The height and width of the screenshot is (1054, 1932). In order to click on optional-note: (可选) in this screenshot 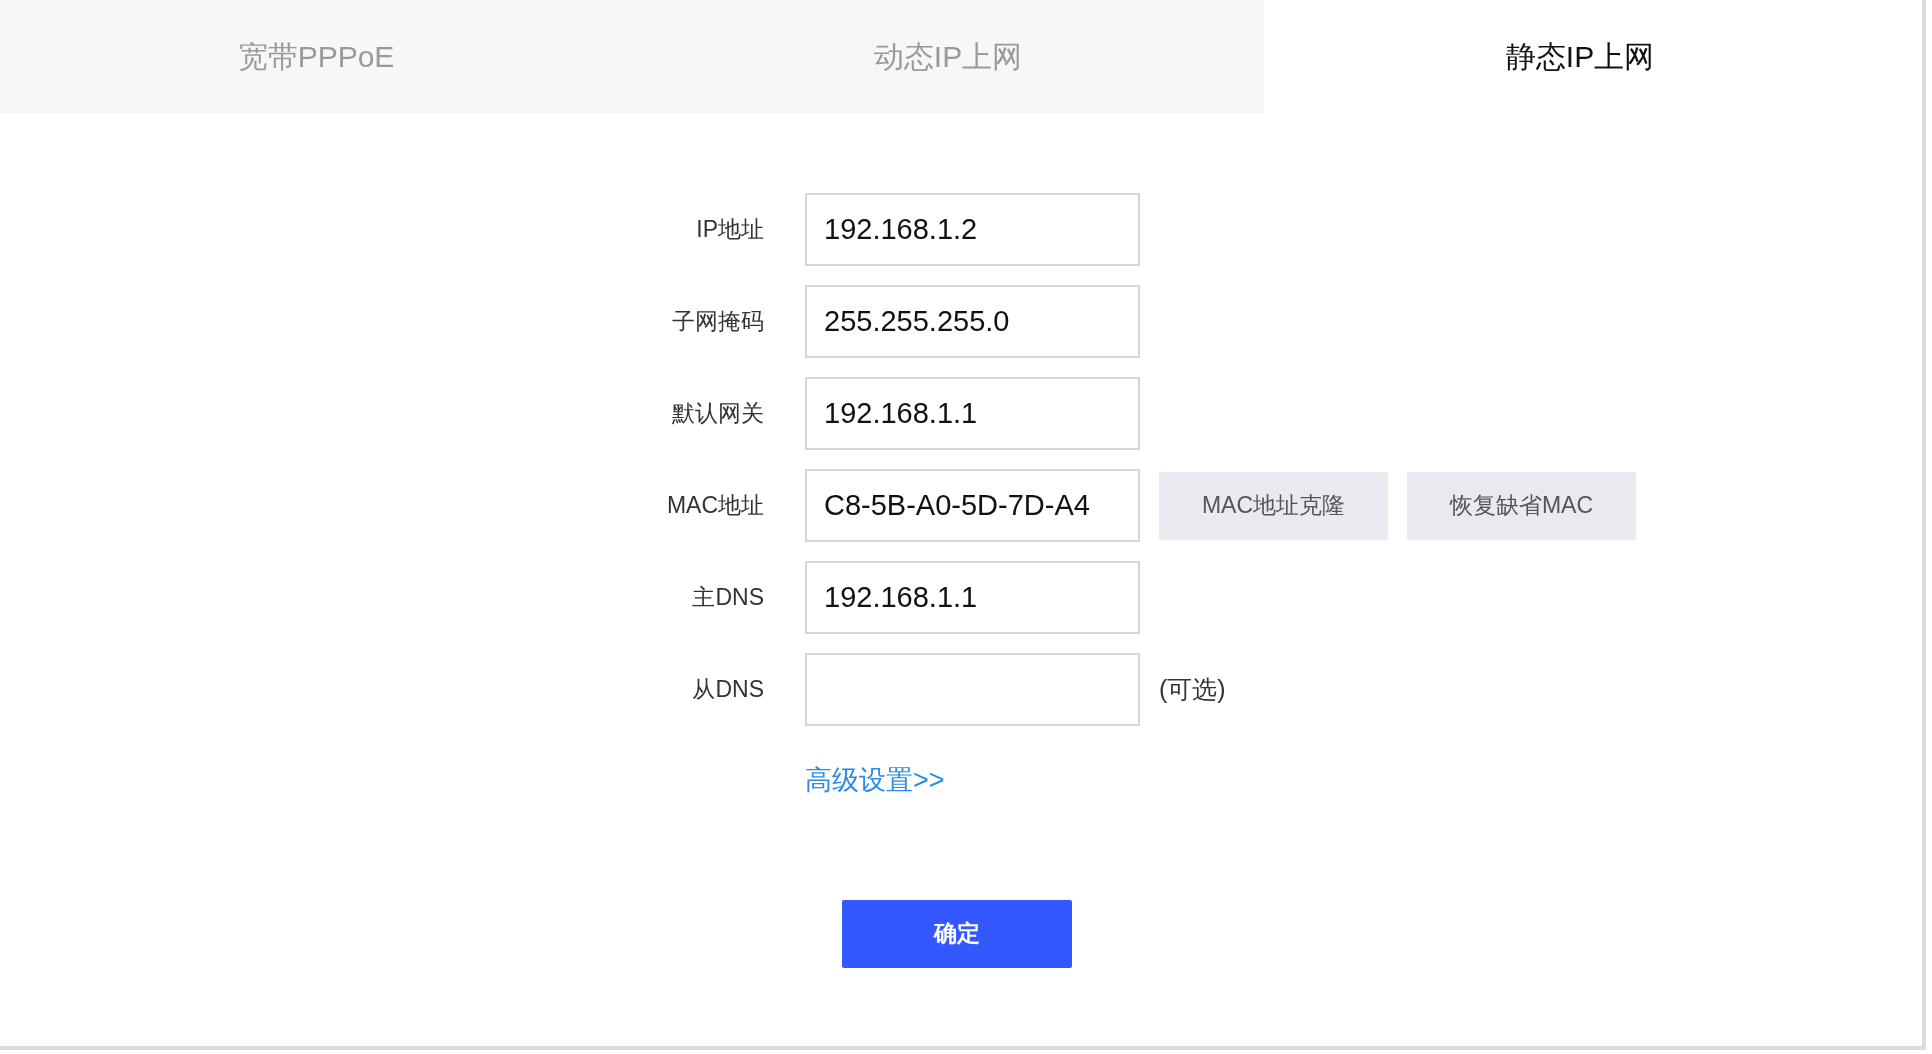, I will do `click(1192, 689)`.